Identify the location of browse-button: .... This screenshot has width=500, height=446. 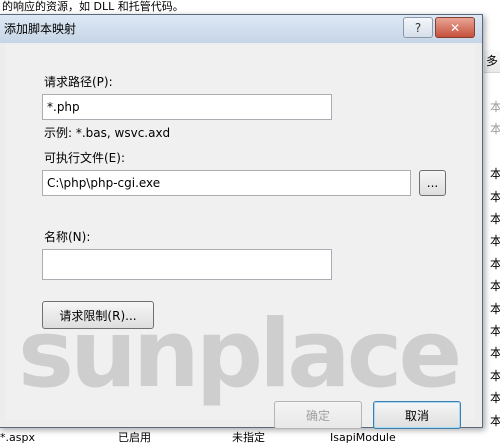
(432, 183).